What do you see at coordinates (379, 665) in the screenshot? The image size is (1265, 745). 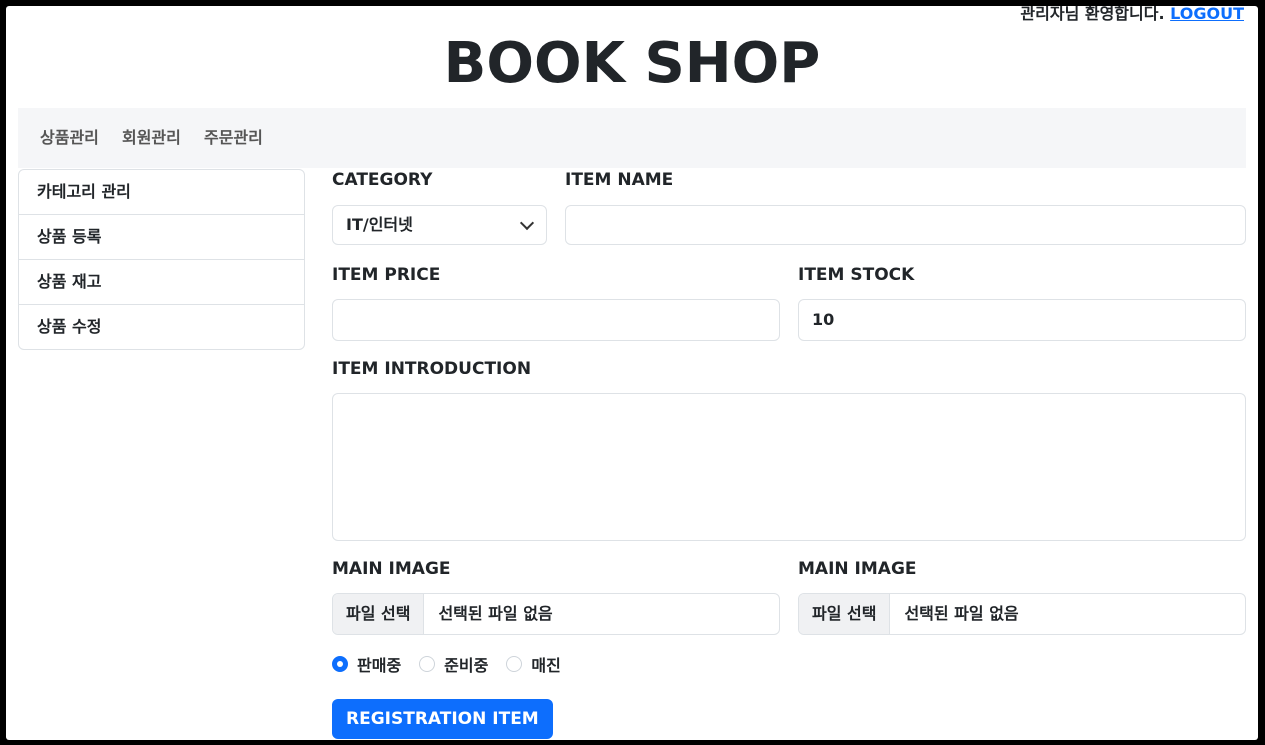 I see `radio-on-sale-label: 판매중` at bounding box center [379, 665].